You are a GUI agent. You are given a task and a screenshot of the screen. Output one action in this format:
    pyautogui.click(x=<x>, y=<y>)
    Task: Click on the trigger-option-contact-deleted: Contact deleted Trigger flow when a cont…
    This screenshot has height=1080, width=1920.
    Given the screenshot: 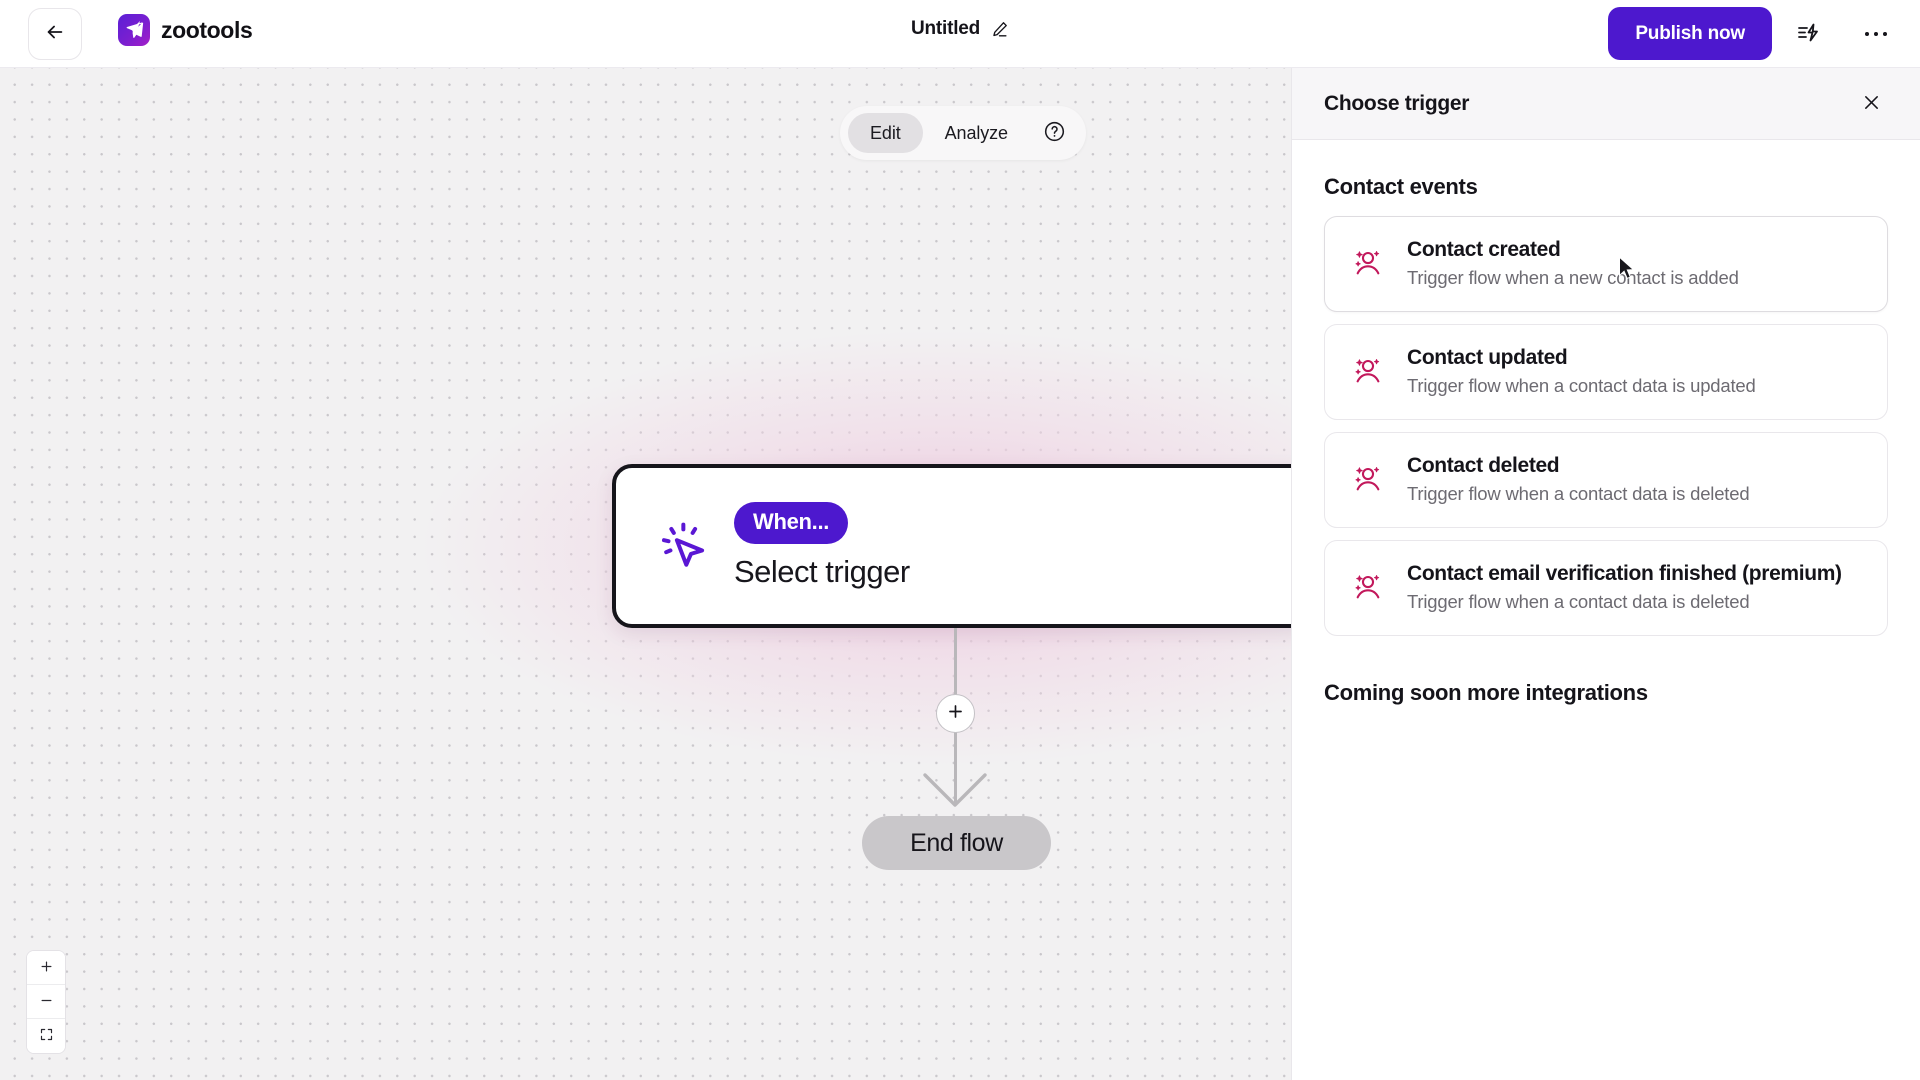 What is the action you would take?
    pyautogui.click(x=1606, y=480)
    